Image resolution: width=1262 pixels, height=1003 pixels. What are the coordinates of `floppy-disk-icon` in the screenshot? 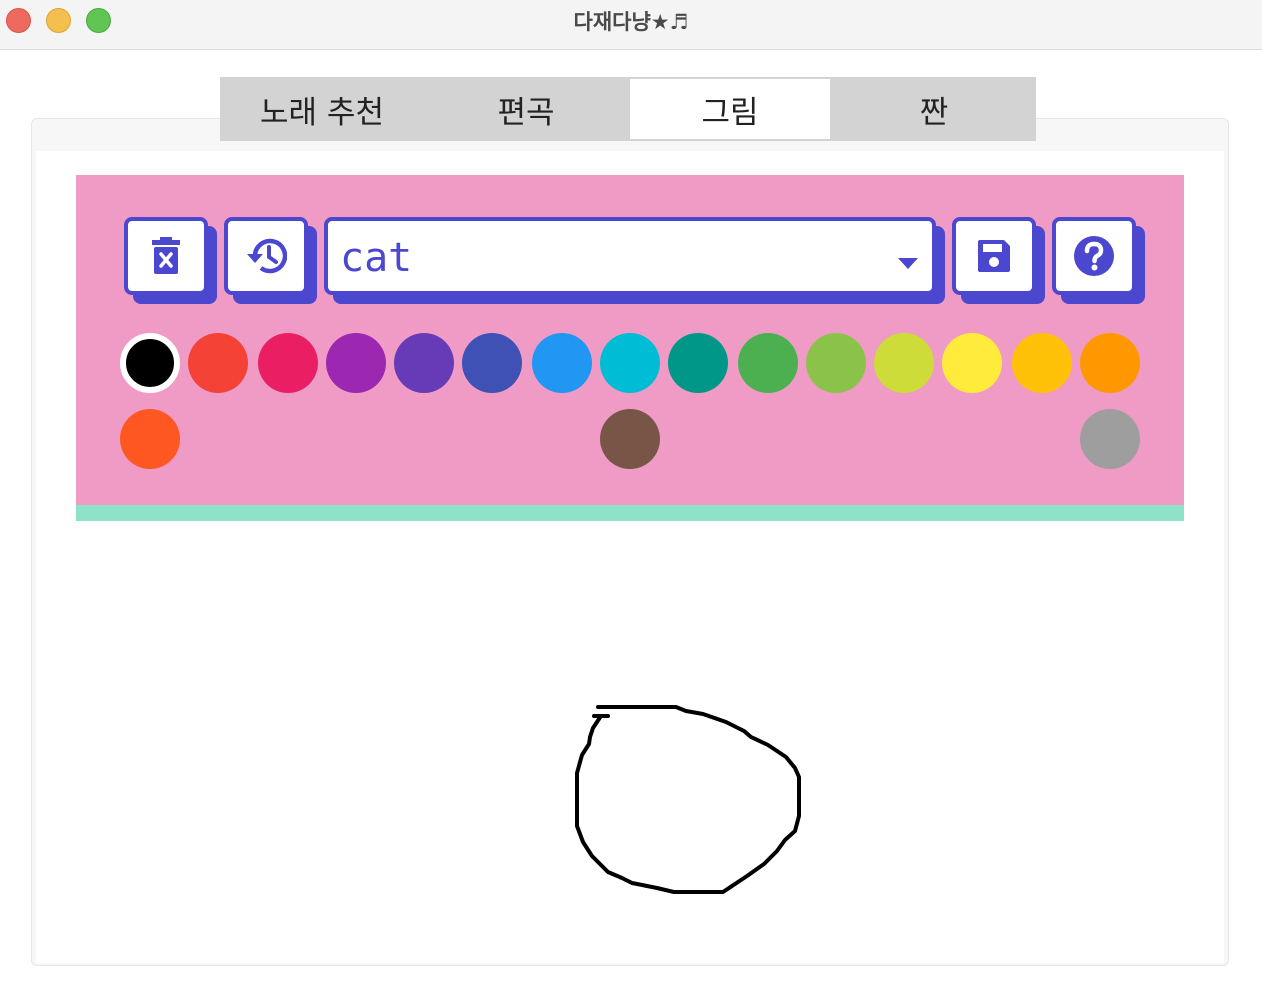 It's located at (994, 256).